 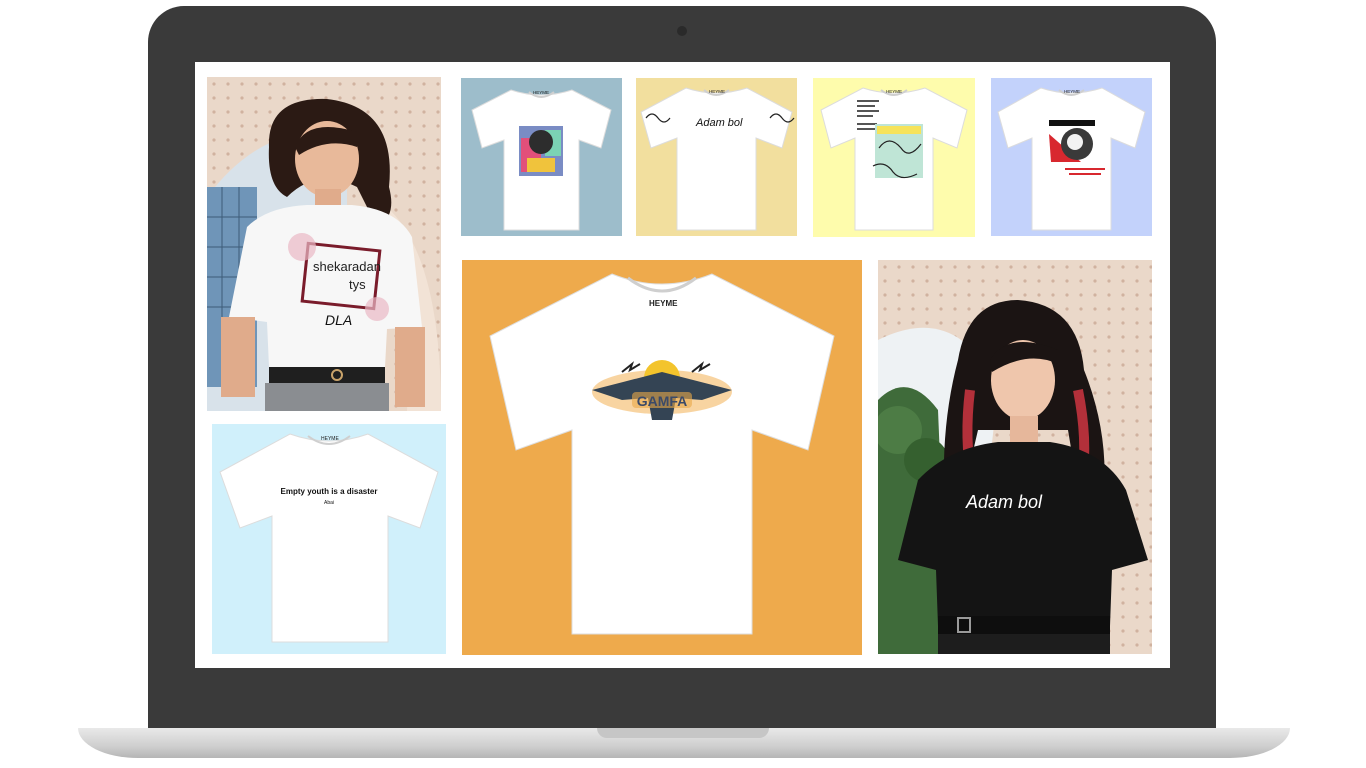 What do you see at coordinates (347, 266) in the screenshot?
I see `shirt-print-line1: shekaradan` at bounding box center [347, 266].